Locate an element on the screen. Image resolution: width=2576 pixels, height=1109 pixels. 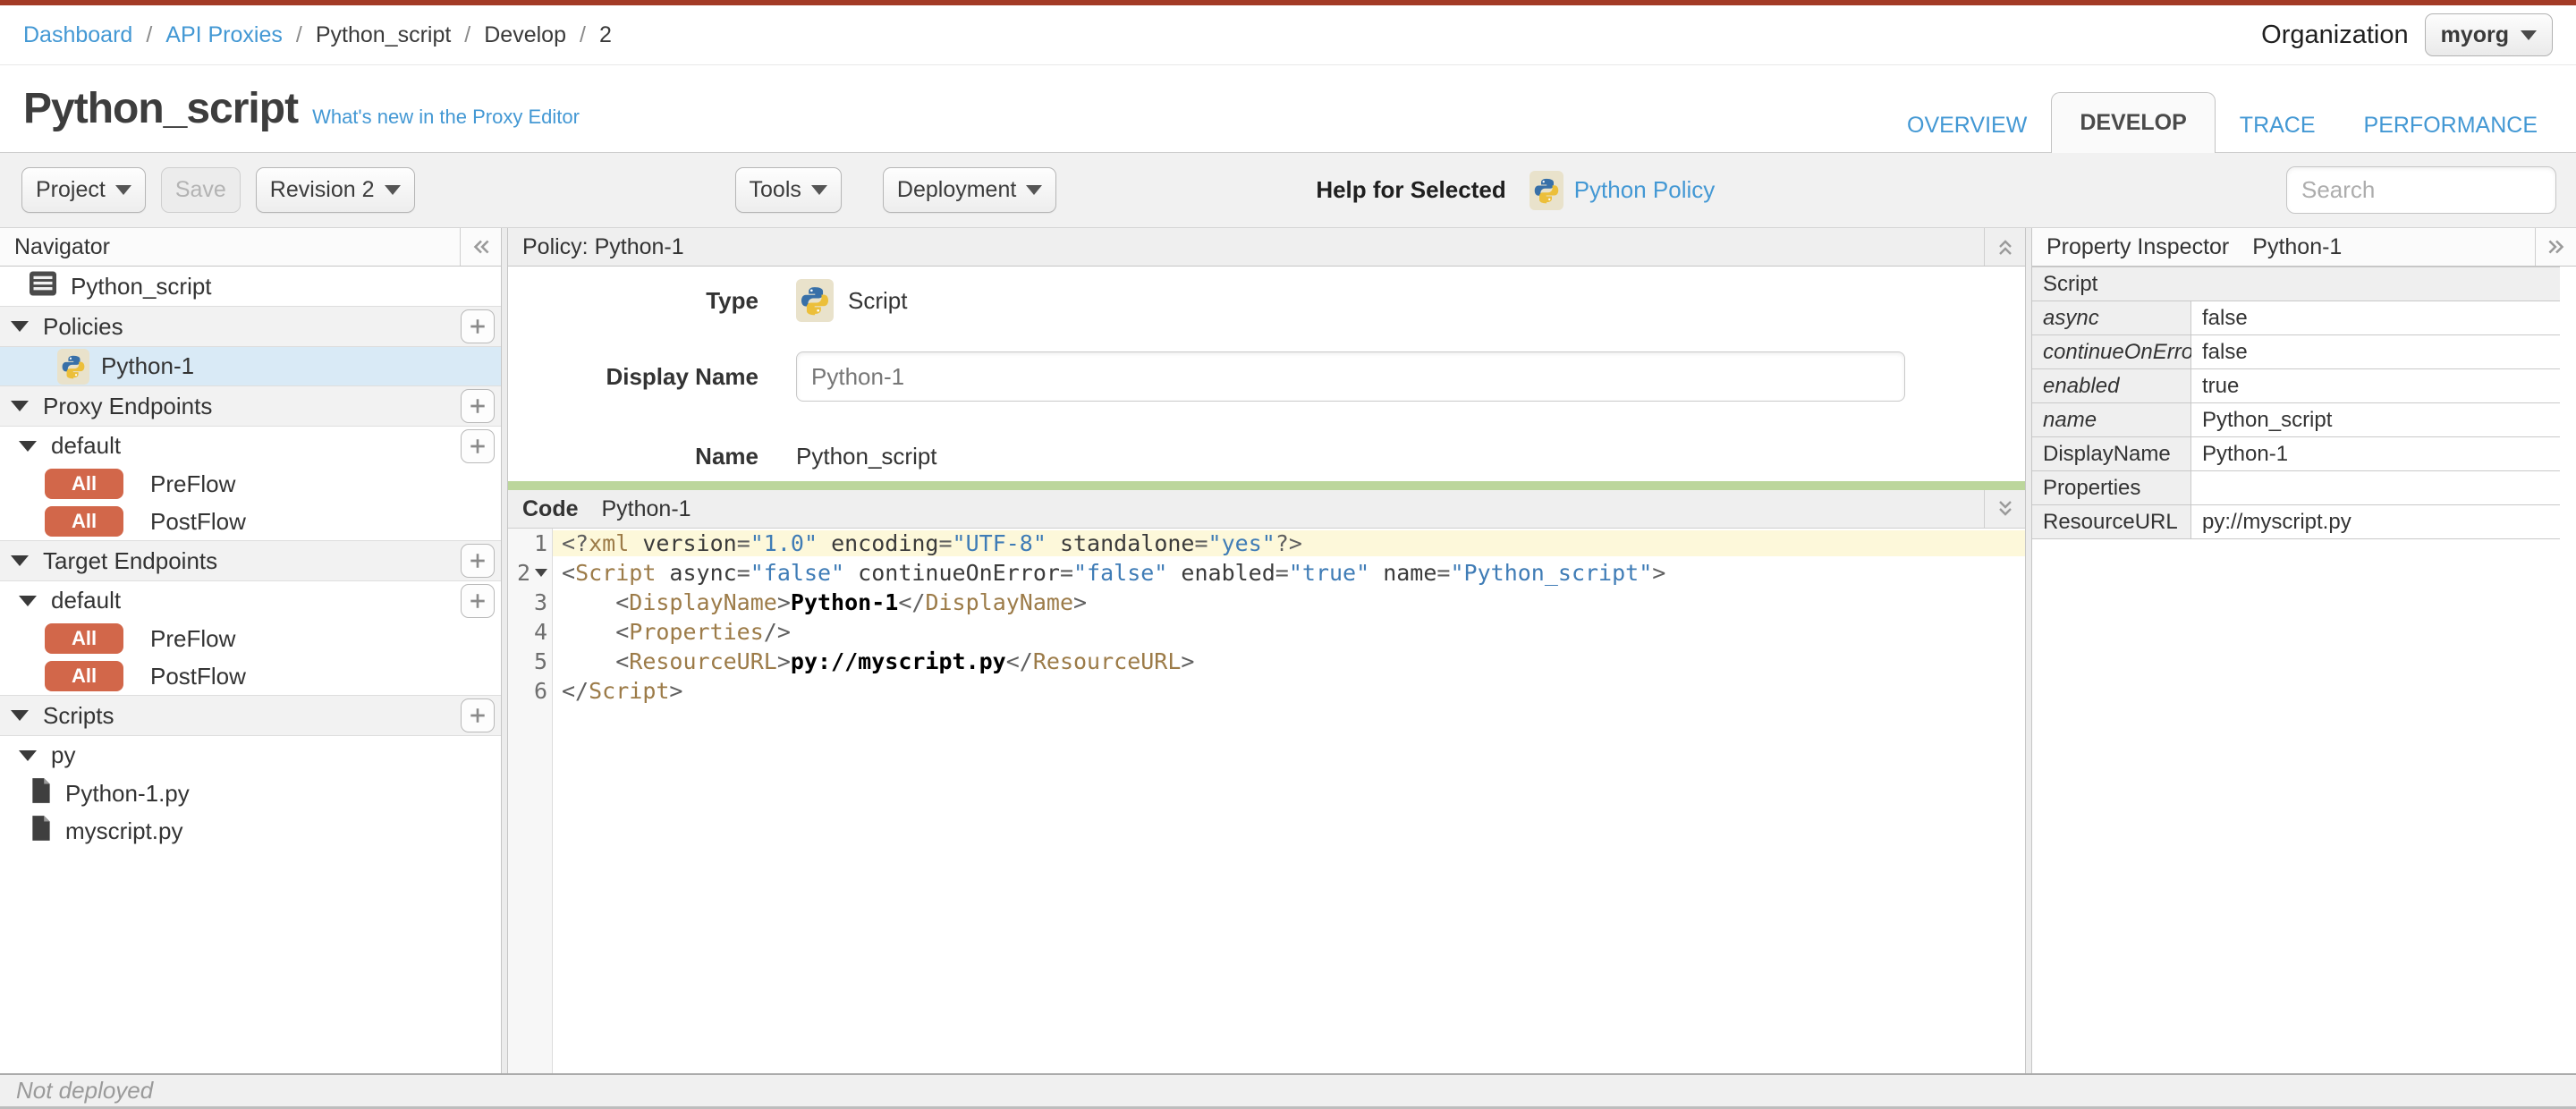
property-value: py://myscript.py is located at coordinates (2375, 521).